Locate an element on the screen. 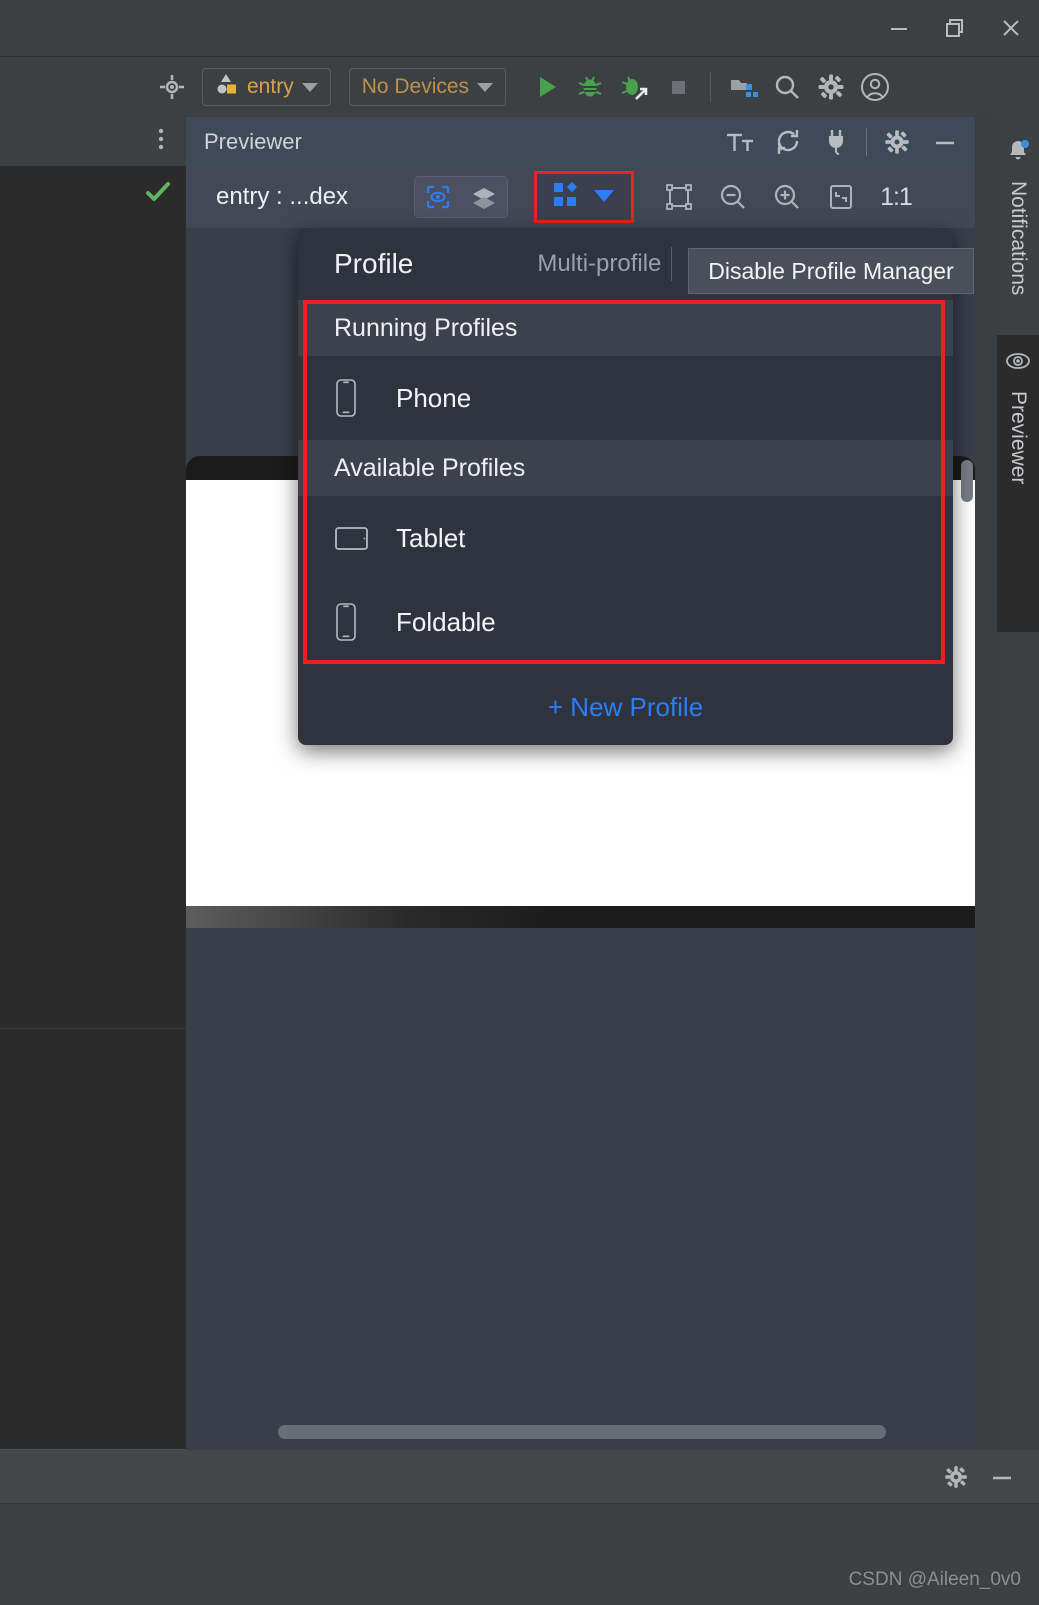 This screenshot has height=1605, width=1039. previewer-sub-toolbar: entry : ...dex 1:1 is located at coordinates (580, 197).